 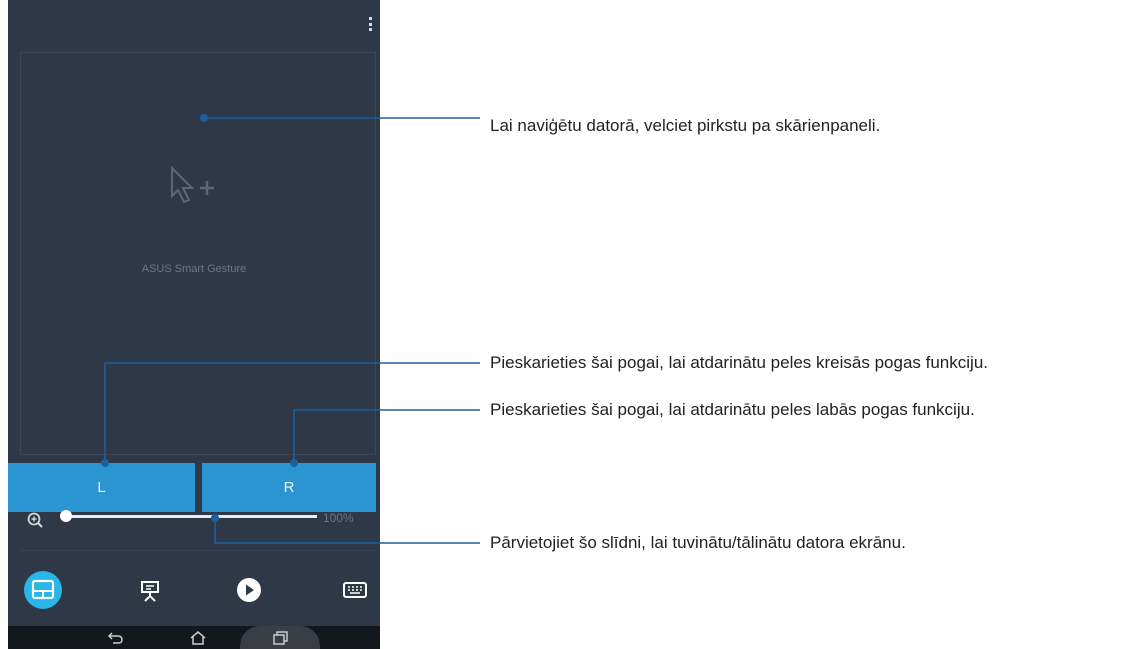 What do you see at coordinates (66, 516) in the screenshot?
I see `zoom-slider-thumb` at bounding box center [66, 516].